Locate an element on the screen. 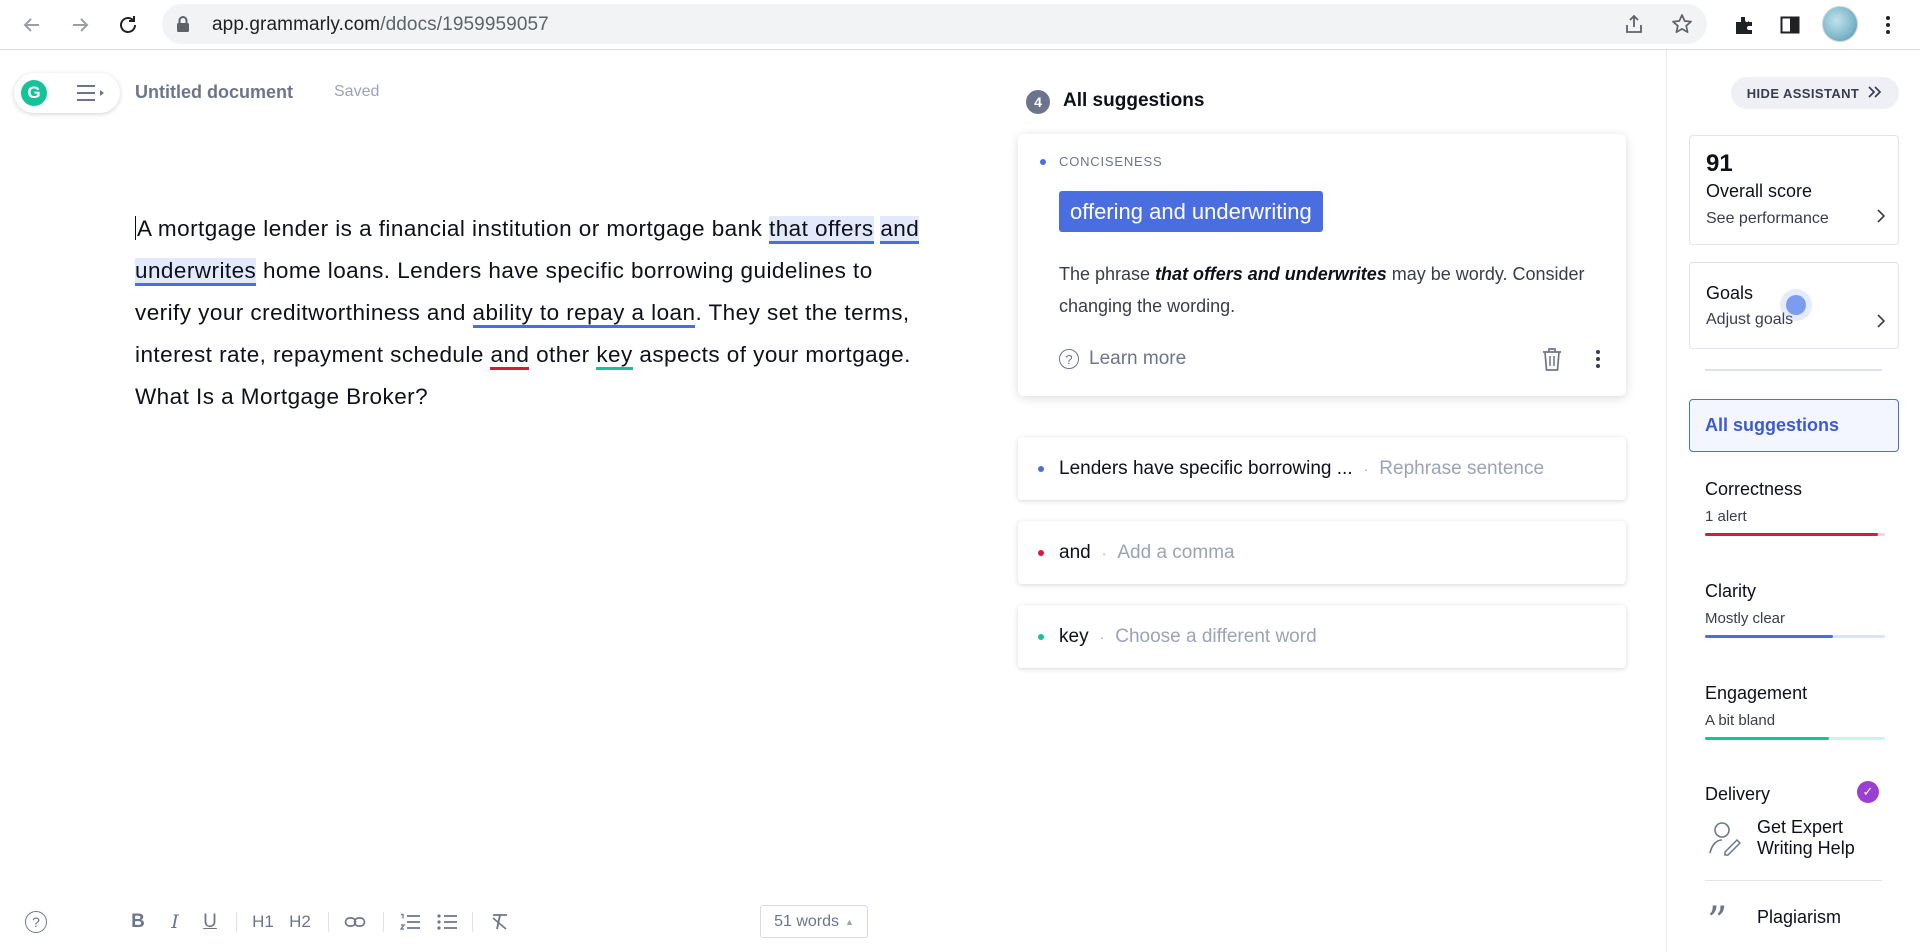 Image resolution: width=1920 pixels, height=952 pixels. engagement-underline: key is located at coordinates (614, 356).